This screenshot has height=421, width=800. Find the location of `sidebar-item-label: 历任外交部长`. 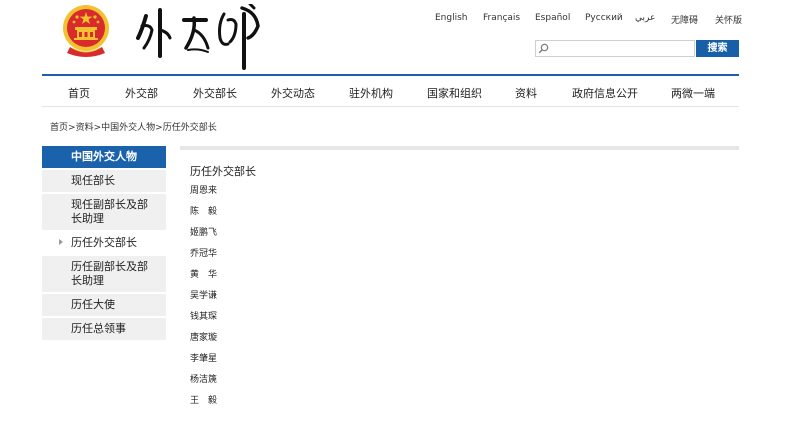

sidebar-item-label: 历任外交部长 is located at coordinates (104, 242).